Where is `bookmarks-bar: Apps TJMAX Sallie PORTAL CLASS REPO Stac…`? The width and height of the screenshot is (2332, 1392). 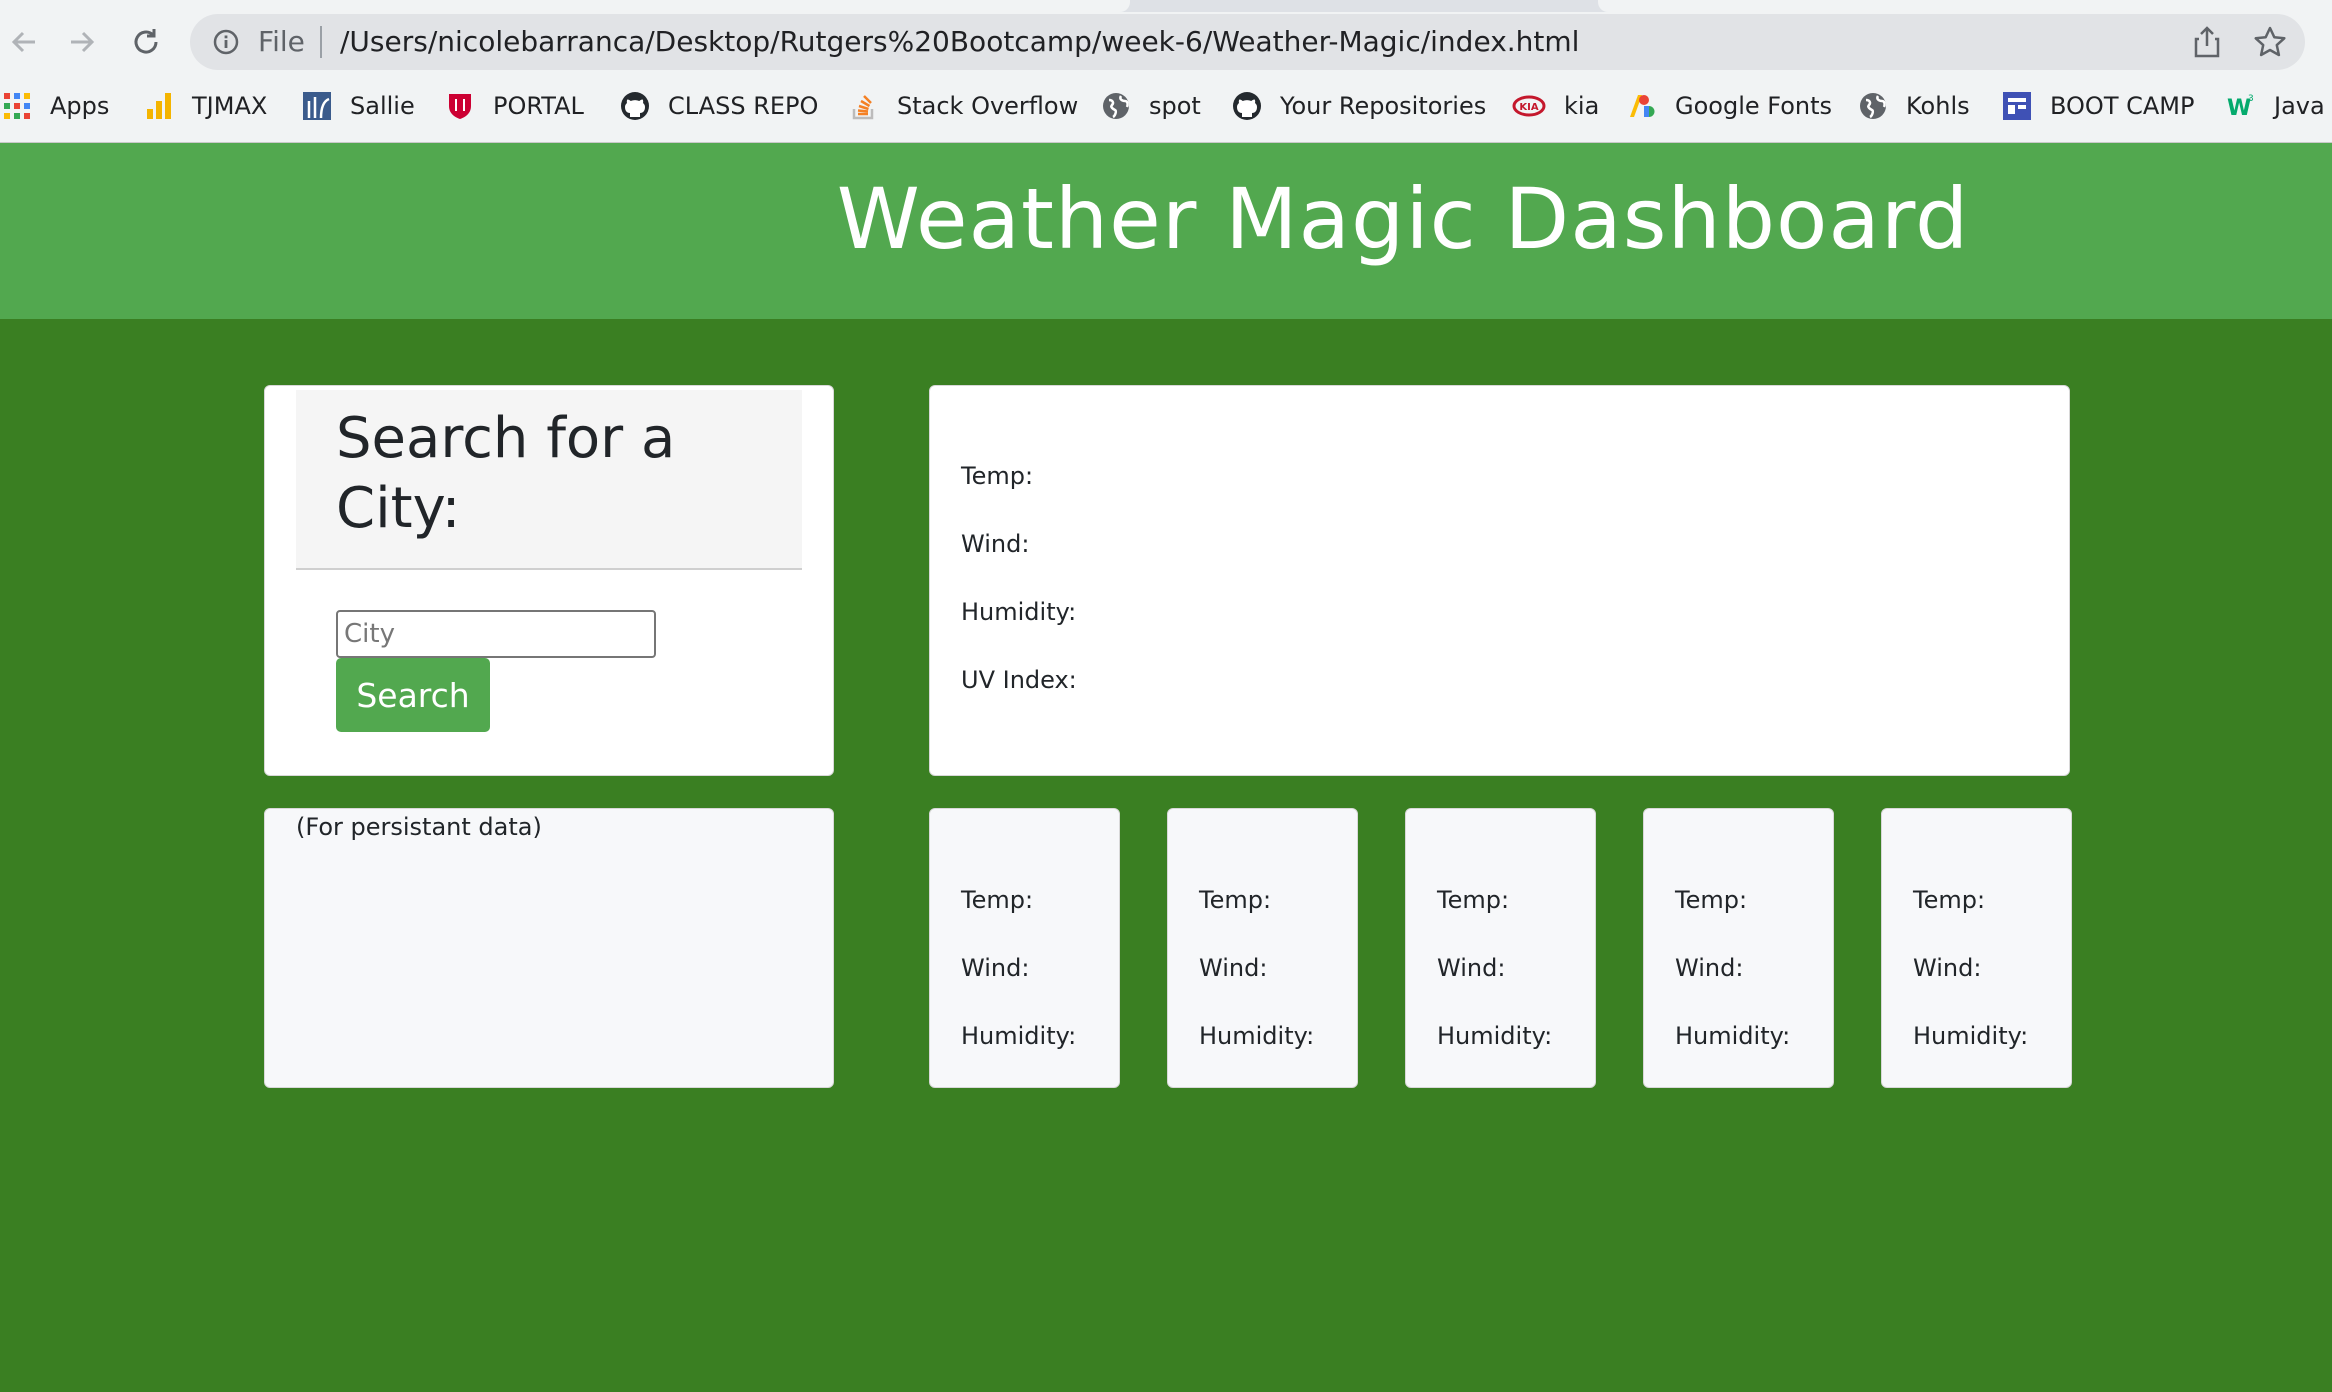
bookmarks-bar: Apps TJMAX Sallie PORTAL CLASS REPO Stac… is located at coordinates (1166, 106).